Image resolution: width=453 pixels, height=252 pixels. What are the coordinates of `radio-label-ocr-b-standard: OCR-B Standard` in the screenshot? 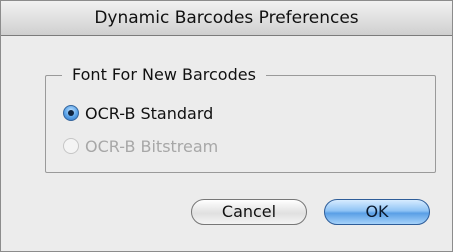 It's located at (149, 114).